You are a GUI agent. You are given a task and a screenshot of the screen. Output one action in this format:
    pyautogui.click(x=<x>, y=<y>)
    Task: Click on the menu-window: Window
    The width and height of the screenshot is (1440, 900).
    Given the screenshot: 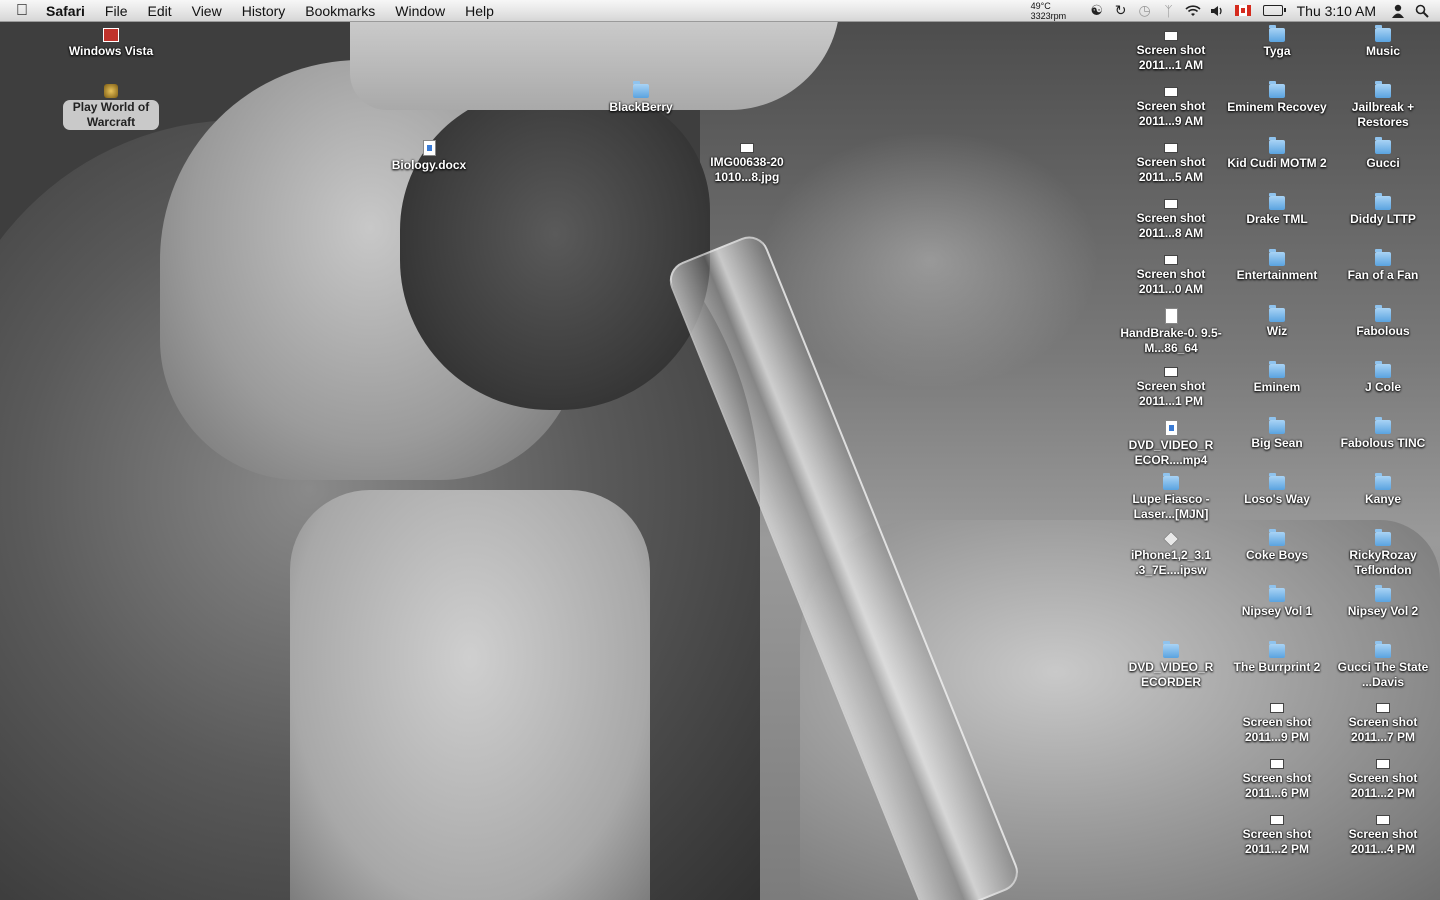 What is the action you would take?
    pyautogui.click(x=420, y=11)
    